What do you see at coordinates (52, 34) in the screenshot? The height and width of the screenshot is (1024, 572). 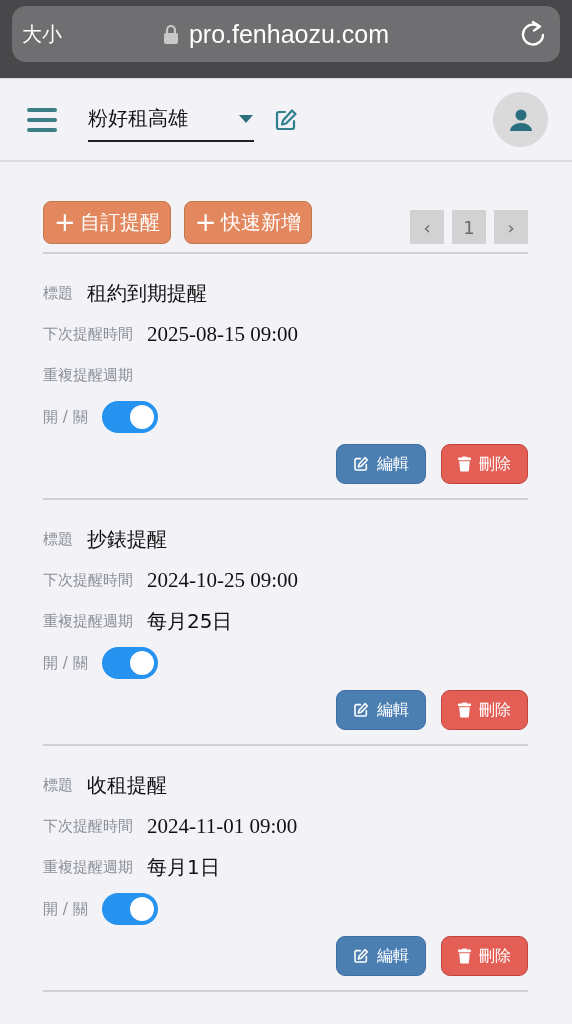 I see `text-size-button: 大小` at bounding box center [52, 34].